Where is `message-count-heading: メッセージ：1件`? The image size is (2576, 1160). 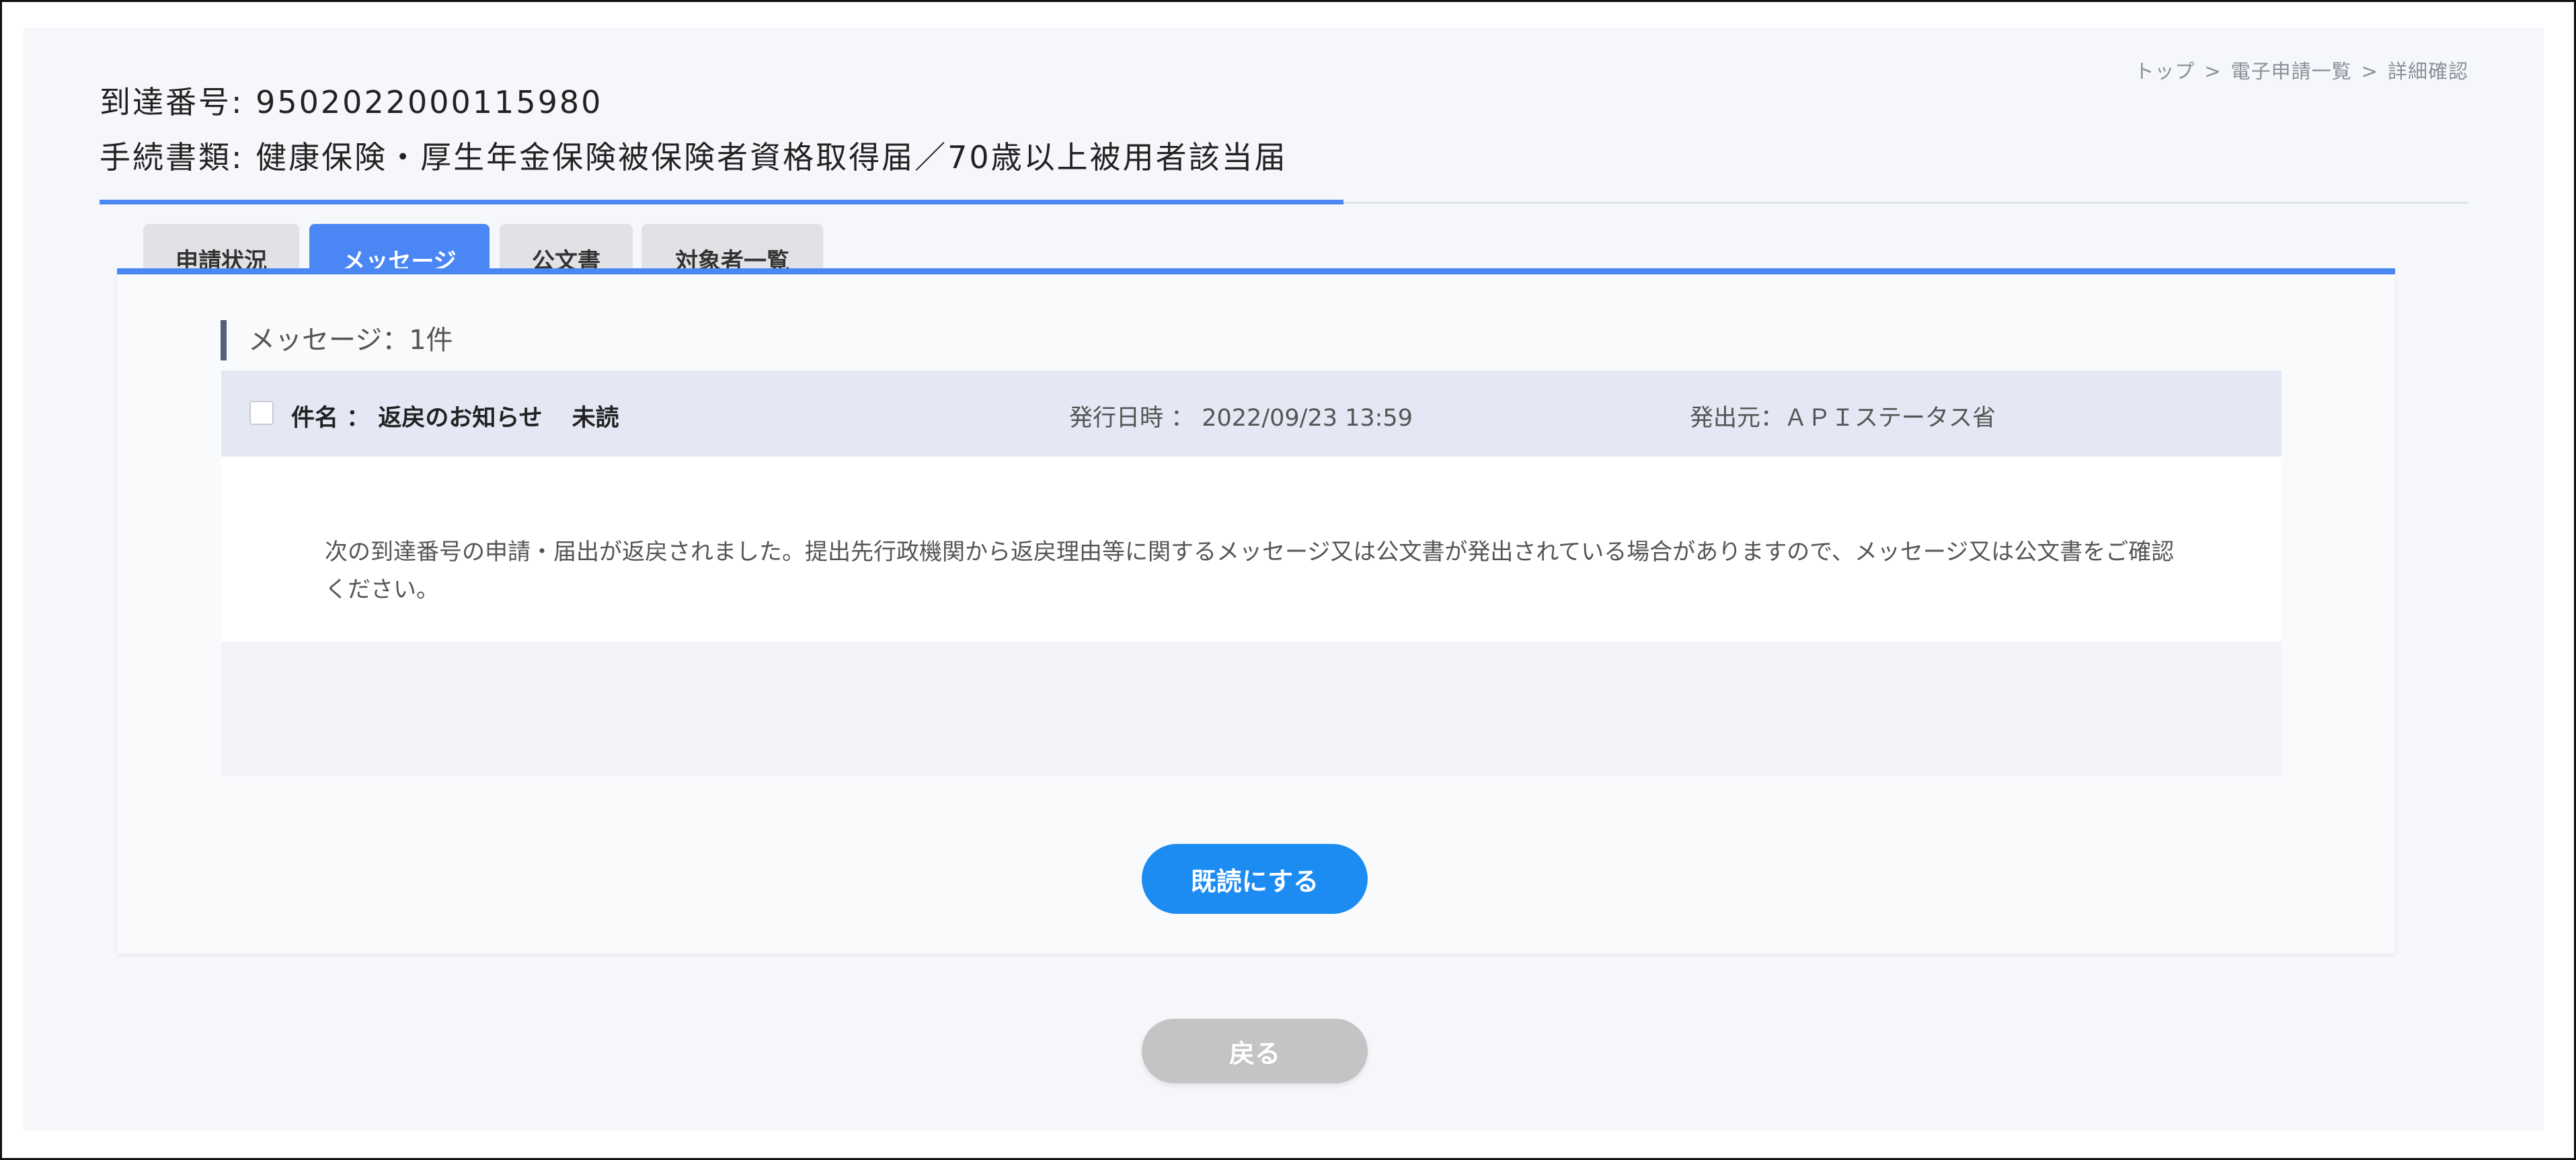 message-count-heading: メッセージ：1件 is located at coordinates (337, 340).